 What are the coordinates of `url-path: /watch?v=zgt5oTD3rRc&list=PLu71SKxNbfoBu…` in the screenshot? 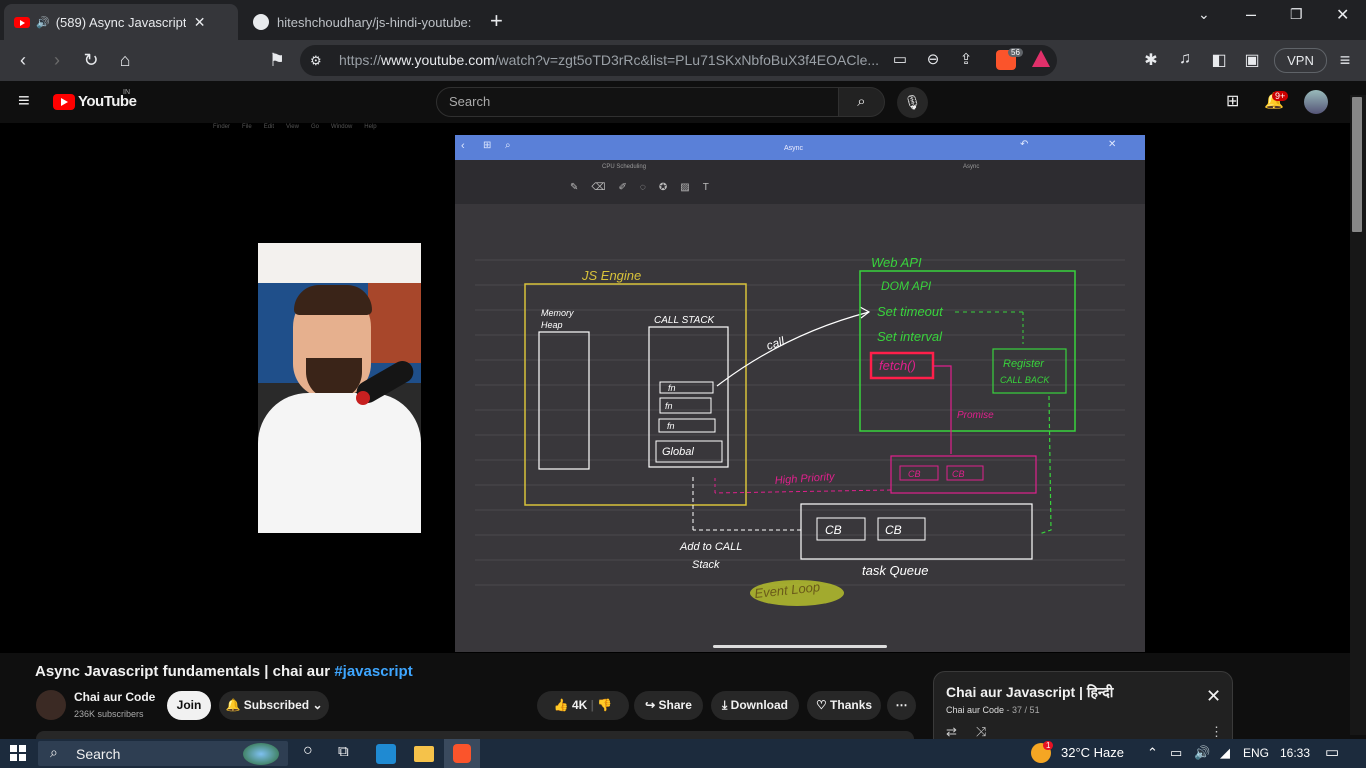 It's located at (687, 60).